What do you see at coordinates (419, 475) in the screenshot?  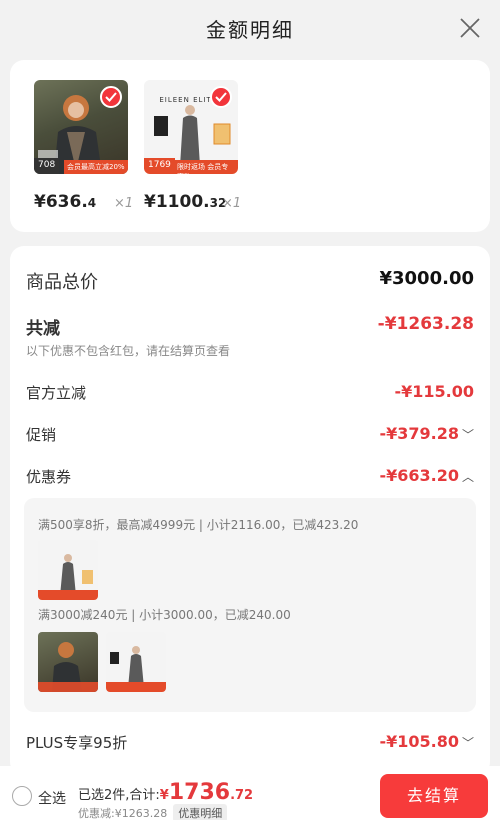 I see `coupon-value: -¥663.20` at bounding box center [419, 475].